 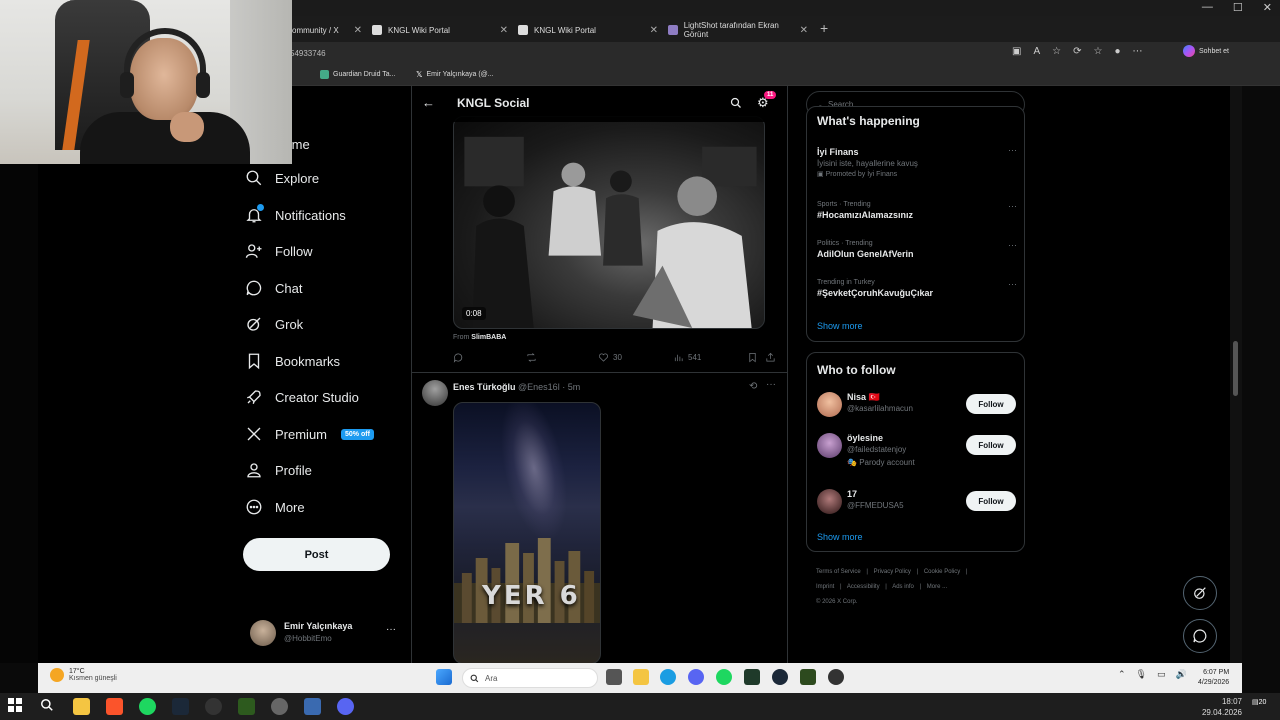 What do you see at coordinates (527, 532) in the screenshot?
I see `tweet-image: YER 6` at bounding box center [527, 532].